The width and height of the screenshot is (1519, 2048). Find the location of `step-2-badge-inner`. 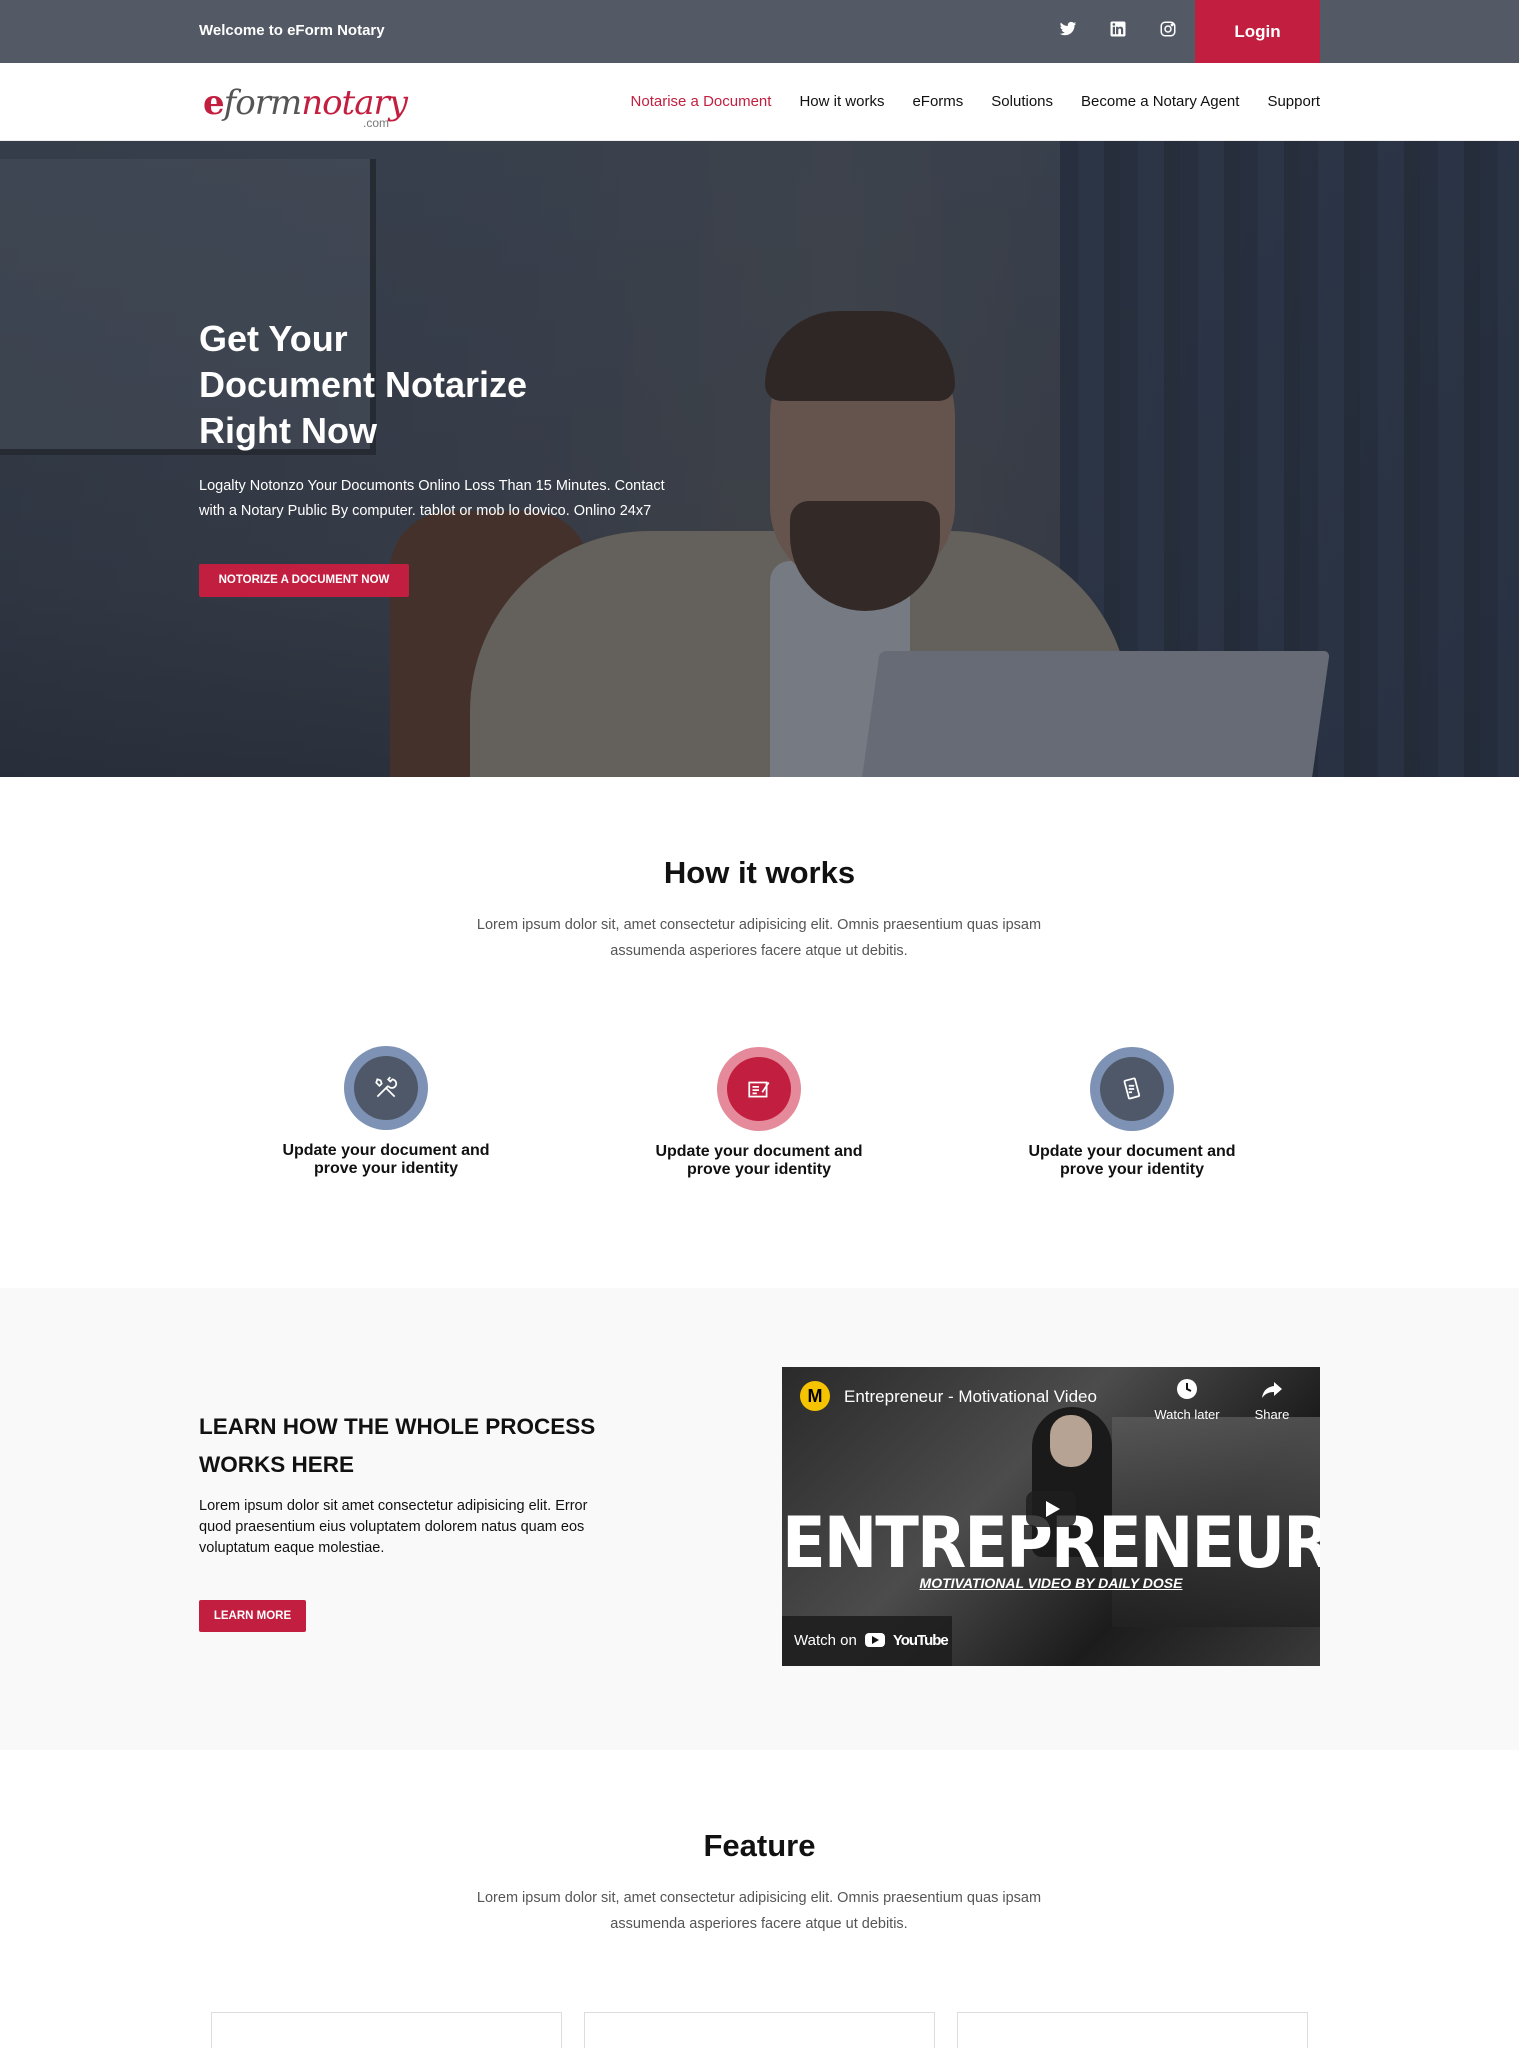

step-2-badge-inner is located at coordinates (759, 1089).